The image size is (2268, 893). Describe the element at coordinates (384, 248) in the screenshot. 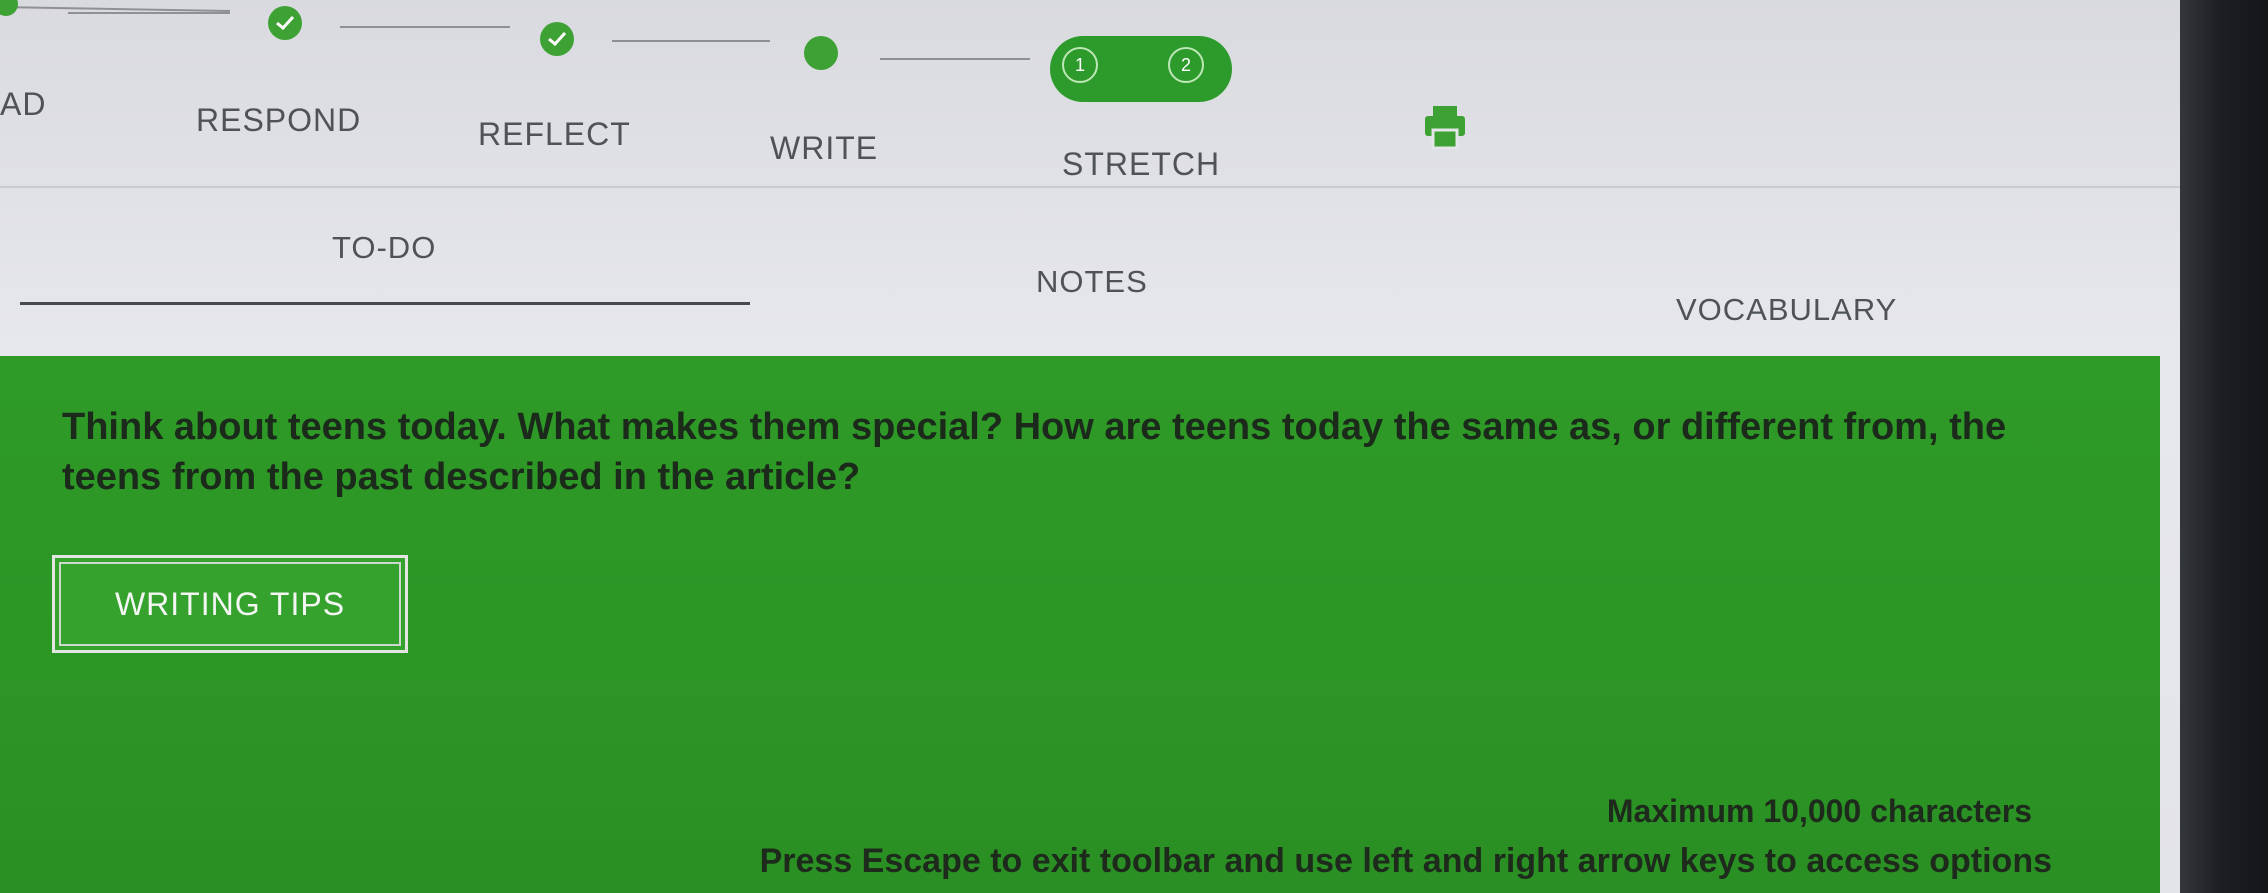

I see `tab-to-do: TO-DO` at that location.